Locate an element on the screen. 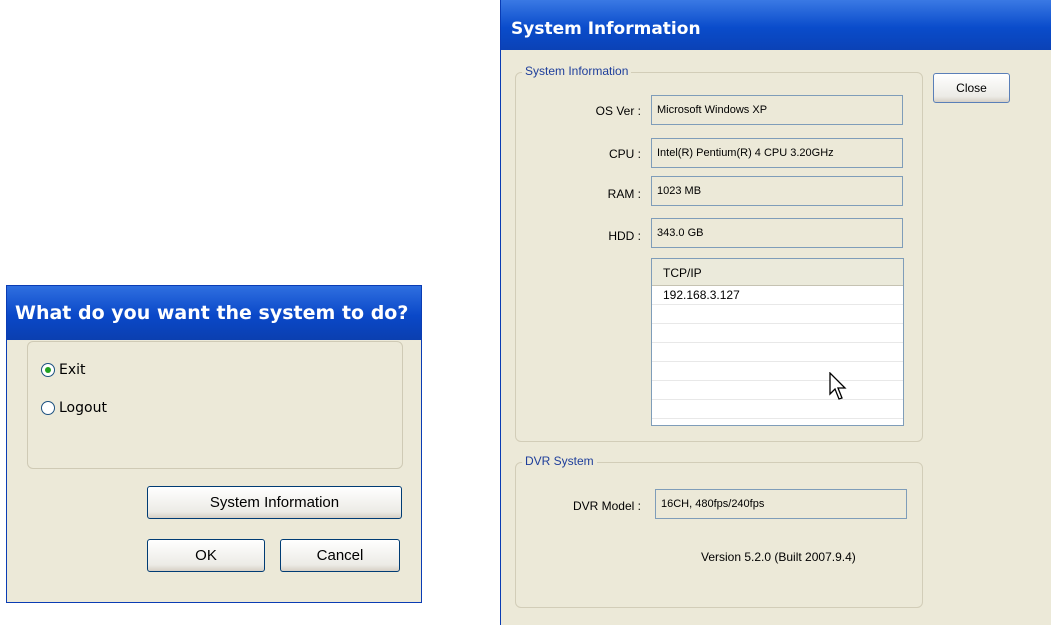  radio-selected-icon is located at coordinates (48, 370).